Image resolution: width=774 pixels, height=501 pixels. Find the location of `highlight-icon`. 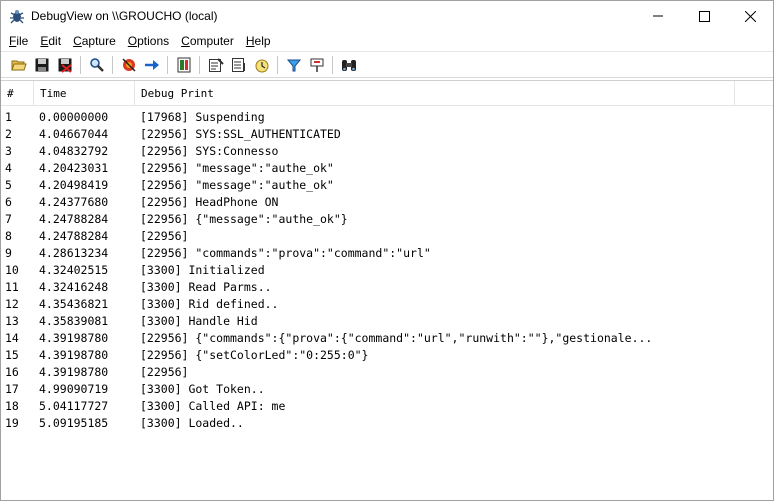

highlight-icon is located at coordinates (238, 64).